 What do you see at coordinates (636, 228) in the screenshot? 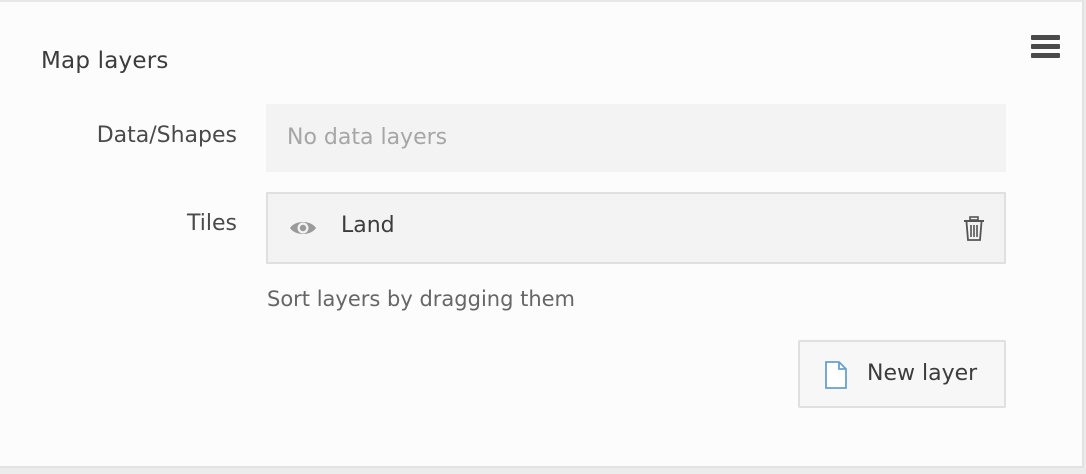
I see `tile-layer-row: Land` at bounding box center [636, 228].